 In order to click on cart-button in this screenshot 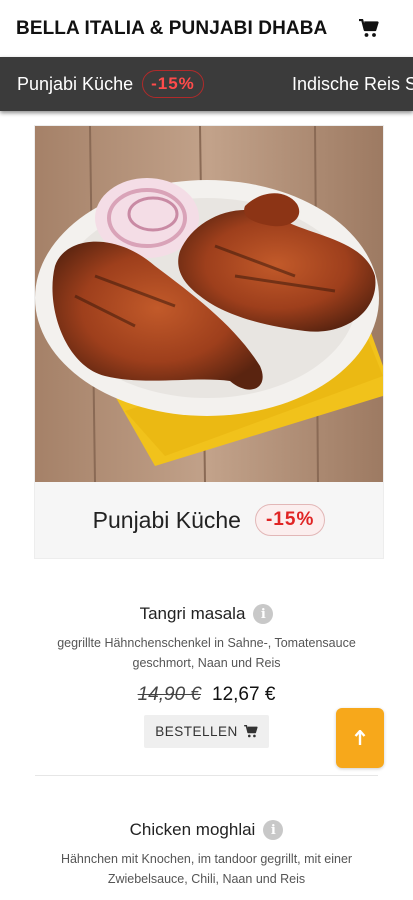, I will do `click(369, 28)`.